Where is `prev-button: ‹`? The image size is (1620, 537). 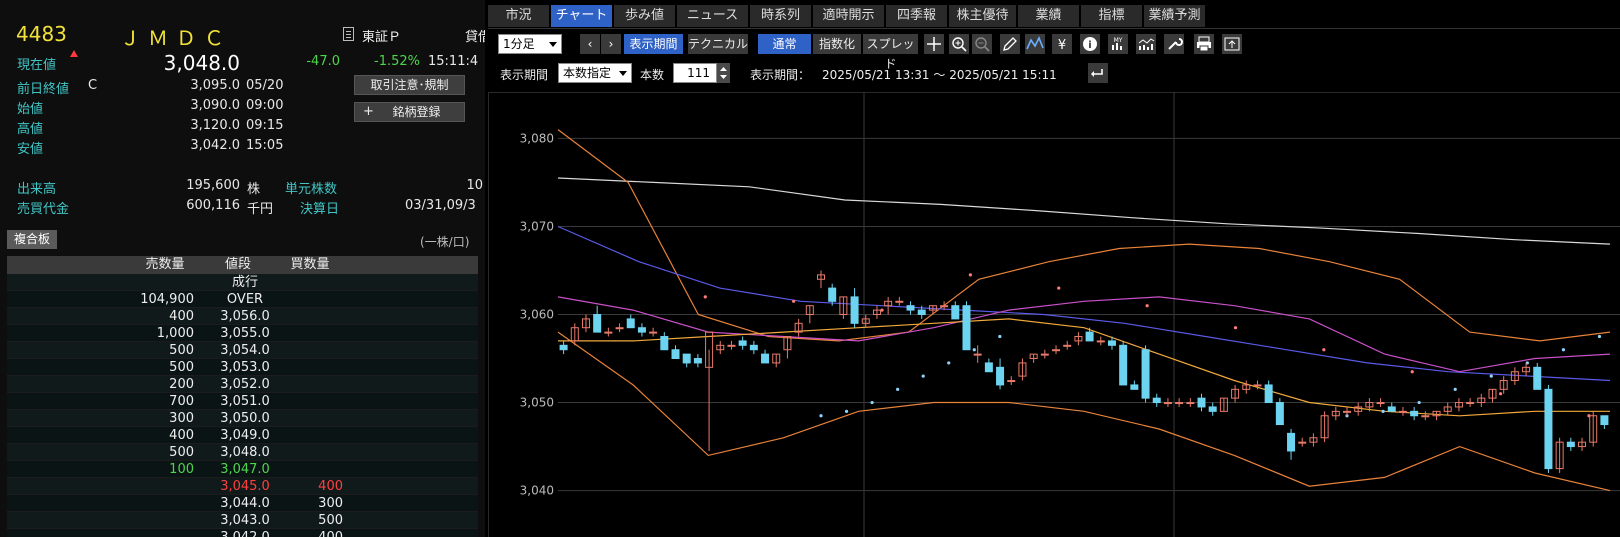
prev-button: ‹ is located at coordinates (590, 44).